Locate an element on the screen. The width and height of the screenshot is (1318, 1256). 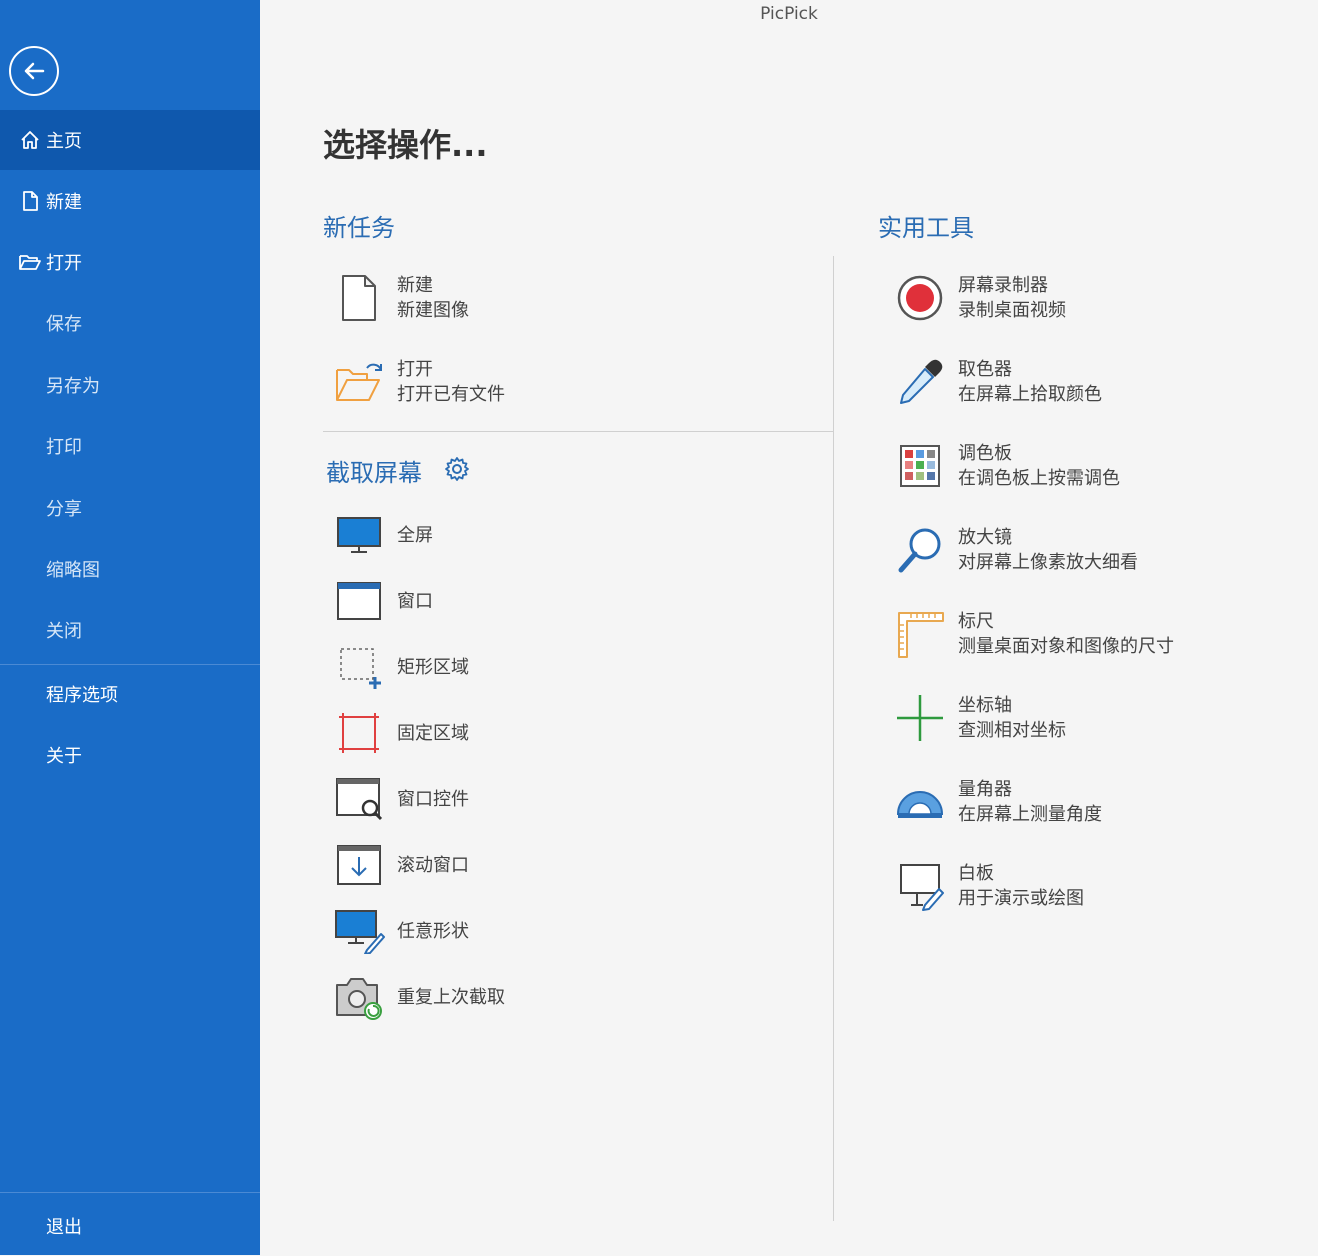
color-palette-button: 调色板 在调色板上按需调色 is located at coordinates (1006, 466).